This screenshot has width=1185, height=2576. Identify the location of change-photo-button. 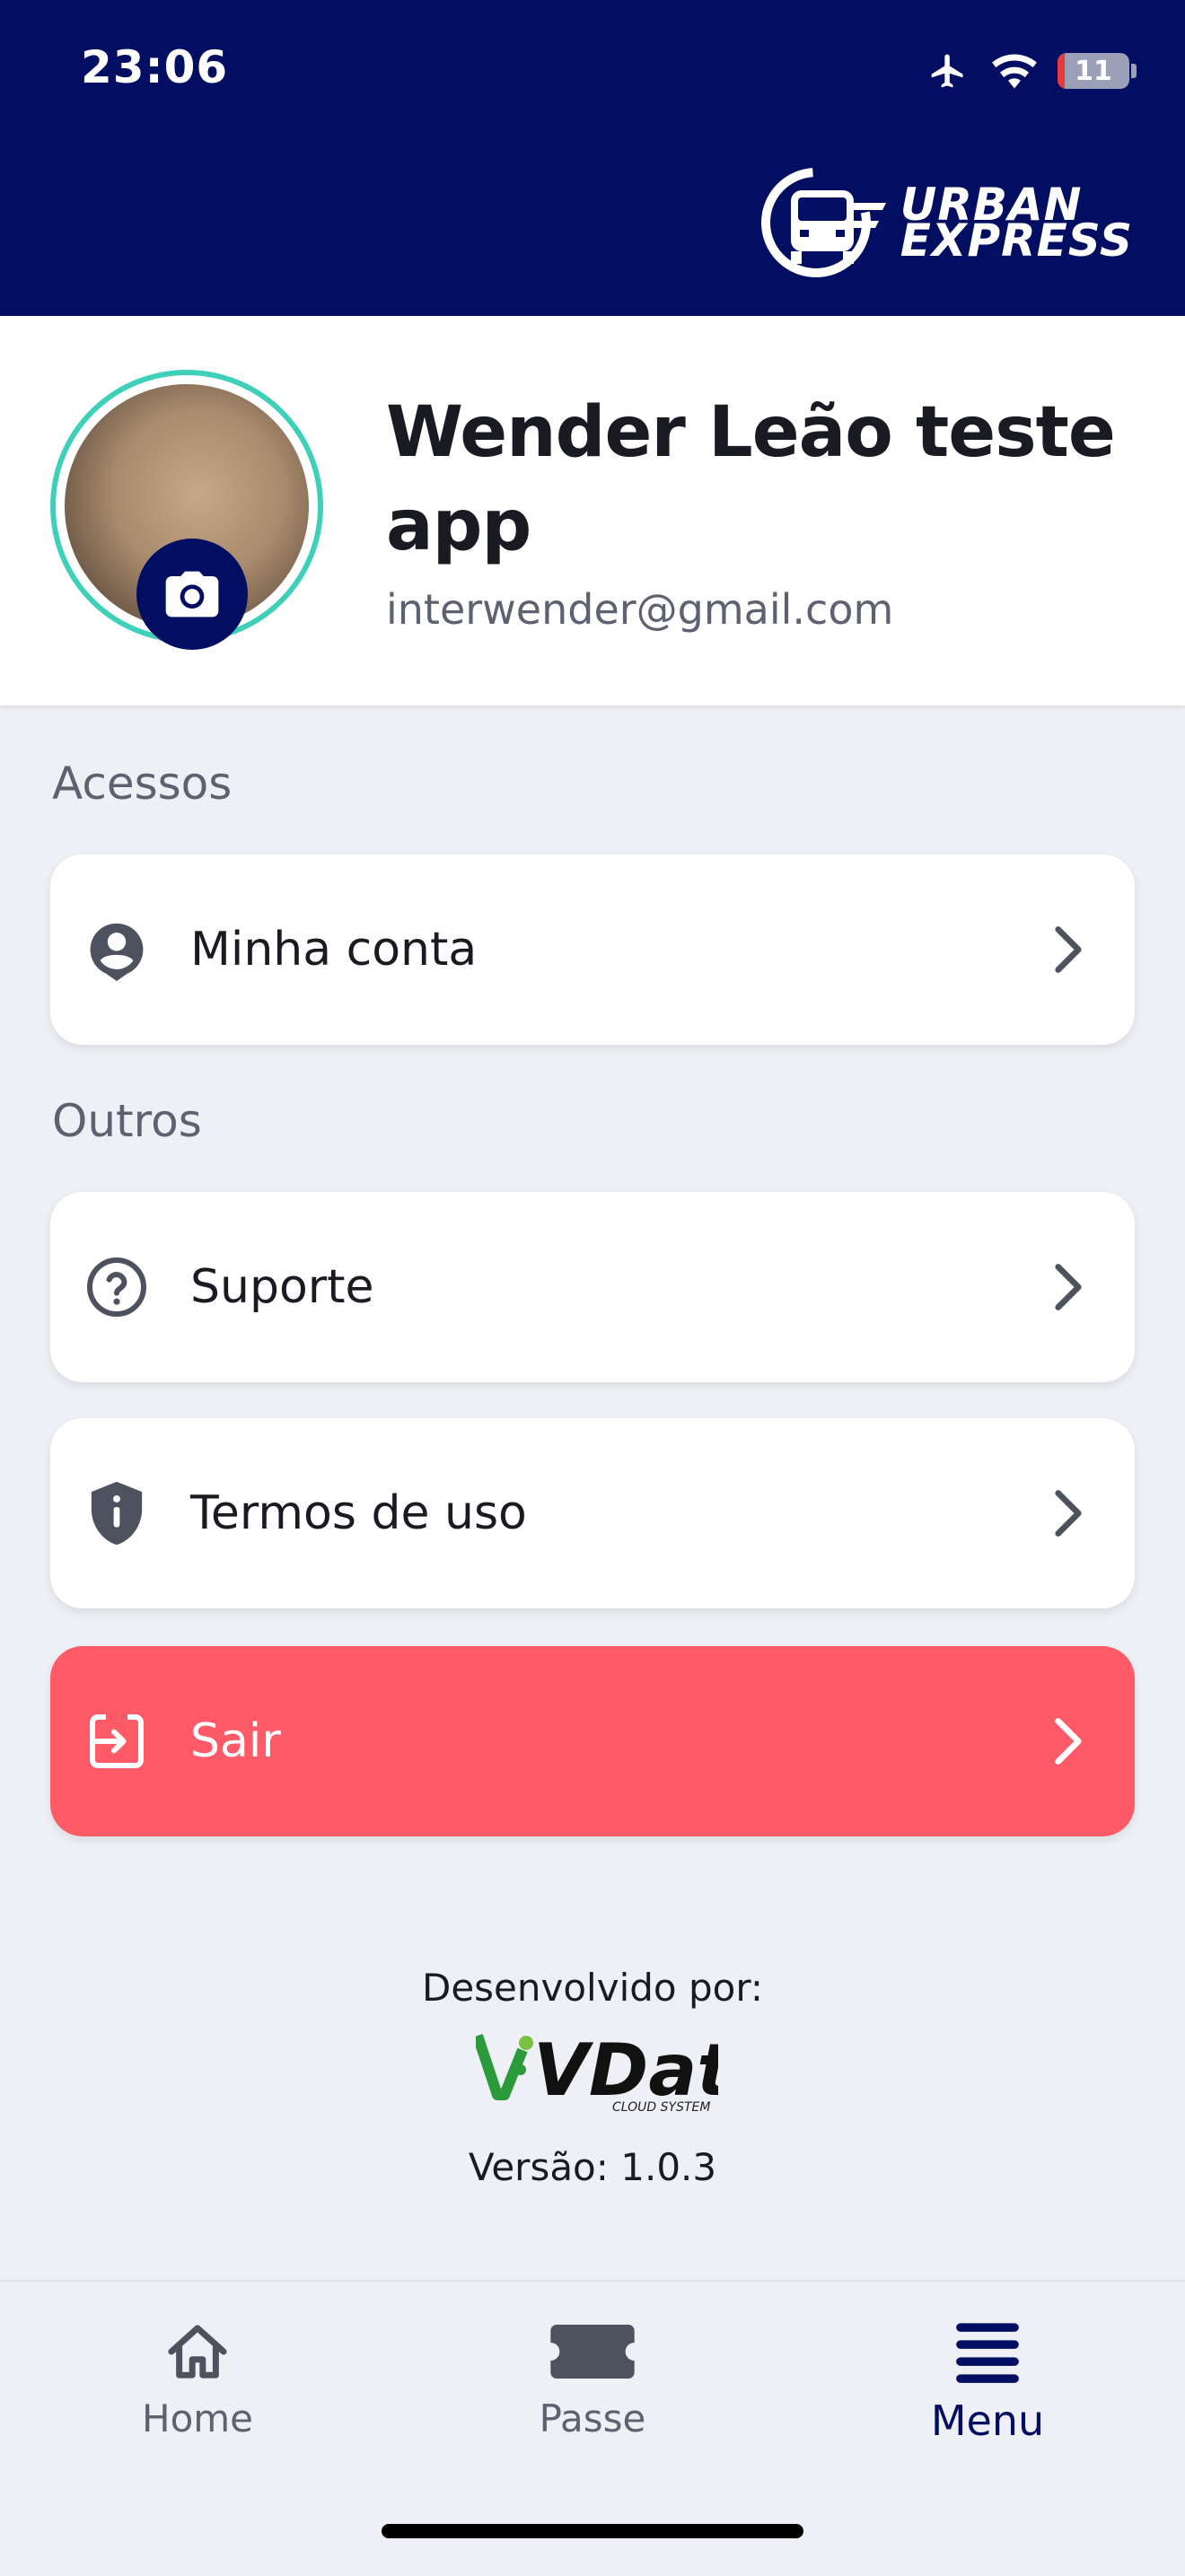
(192, 594).